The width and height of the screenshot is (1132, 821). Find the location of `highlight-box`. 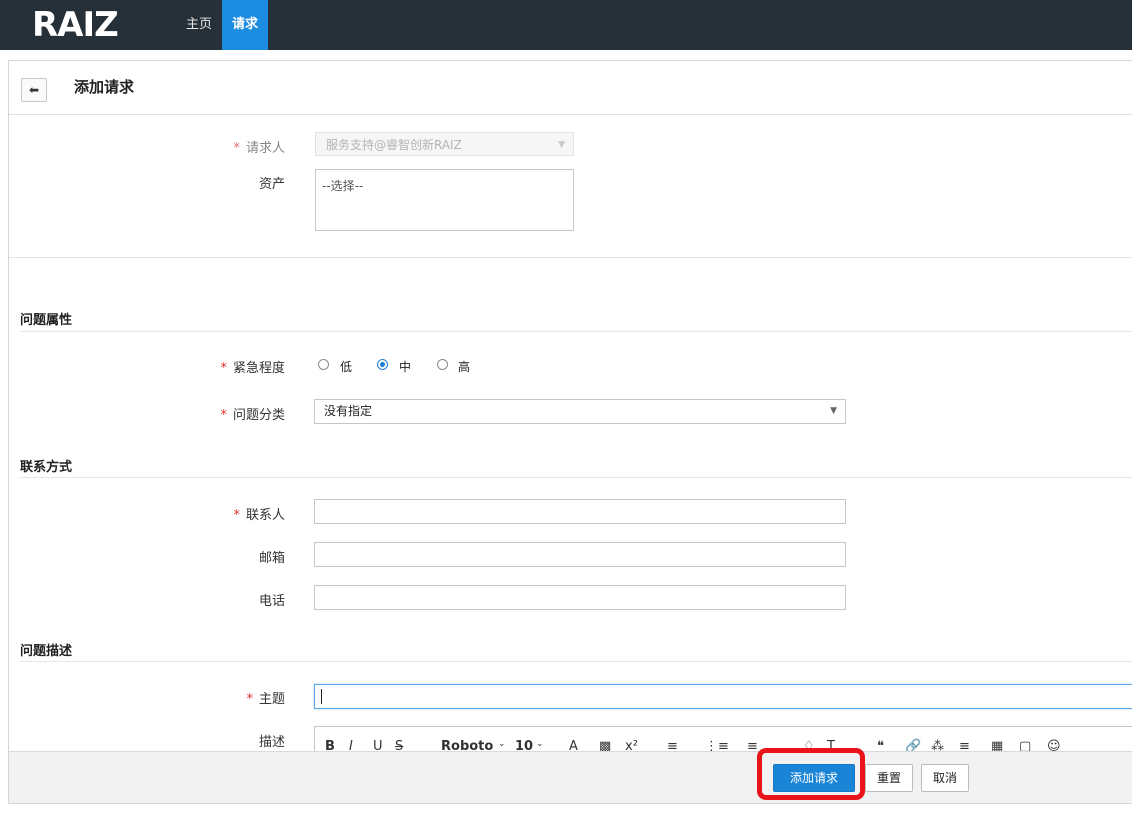

highlight-box is located at coordinates (811, 774).